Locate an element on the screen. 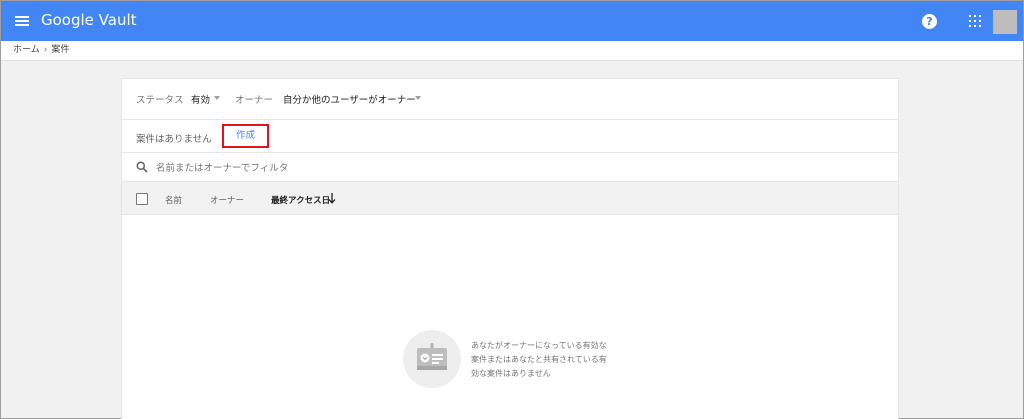 The image size is (1024, 419). column-header-last-accessed: 最終アクセス日 is located at coordinates (300, 200).